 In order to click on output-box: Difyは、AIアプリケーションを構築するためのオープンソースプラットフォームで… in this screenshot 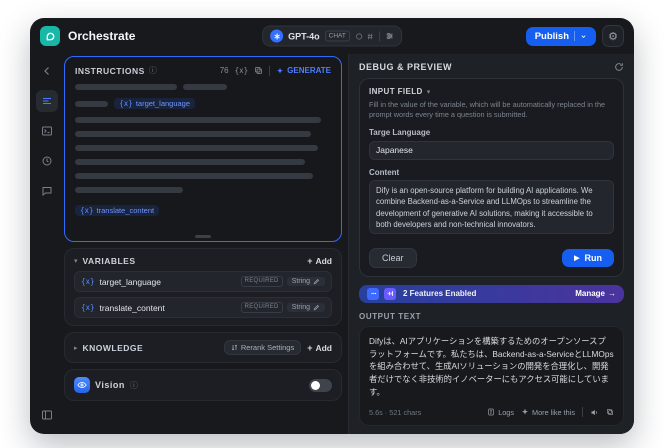, I will do `click(491, 375)`.